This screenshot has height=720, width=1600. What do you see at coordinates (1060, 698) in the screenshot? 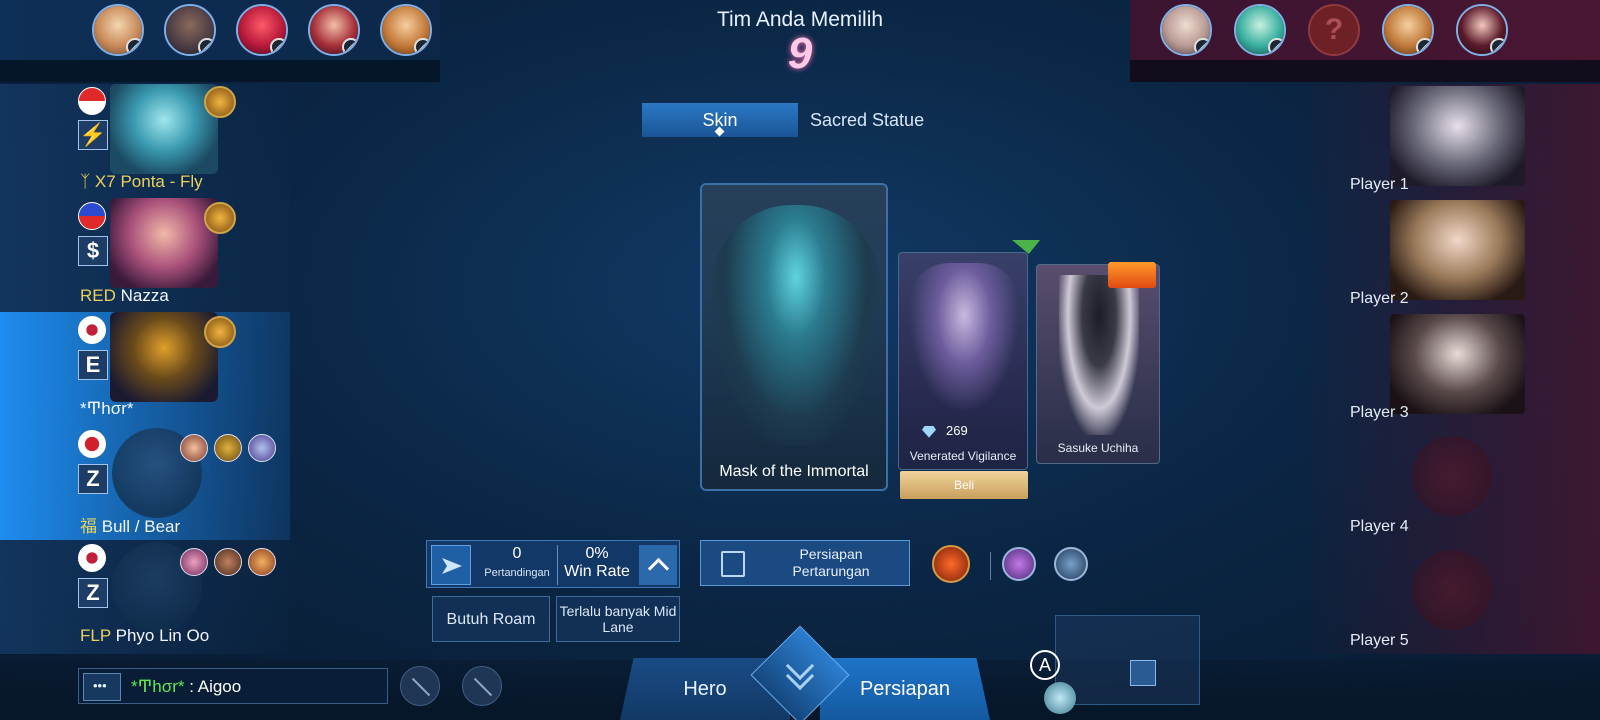
I see `player-avatar` at bounding box center [1060, 698].